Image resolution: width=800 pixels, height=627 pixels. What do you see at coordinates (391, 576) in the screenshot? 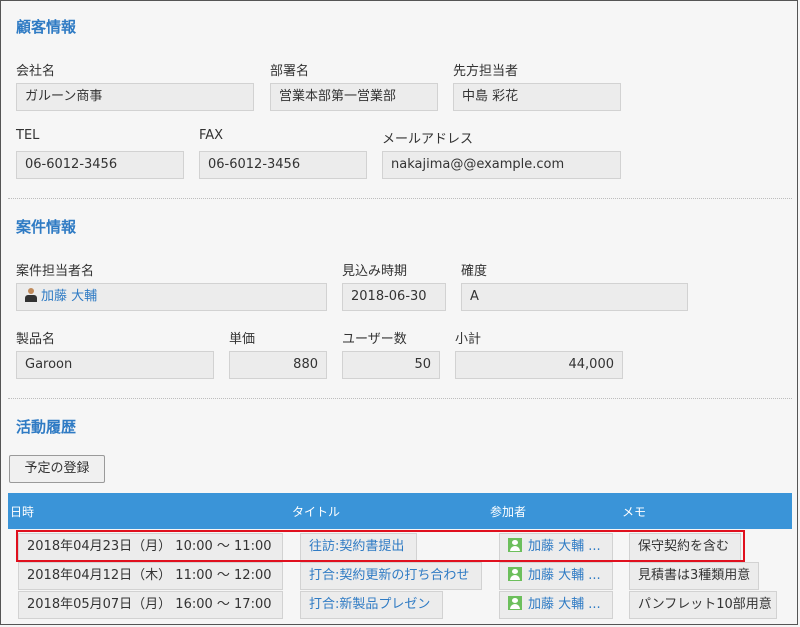
I see `row-title-link: 打合:契約更新の打ち合わせ` at bounding box center [391, 576].